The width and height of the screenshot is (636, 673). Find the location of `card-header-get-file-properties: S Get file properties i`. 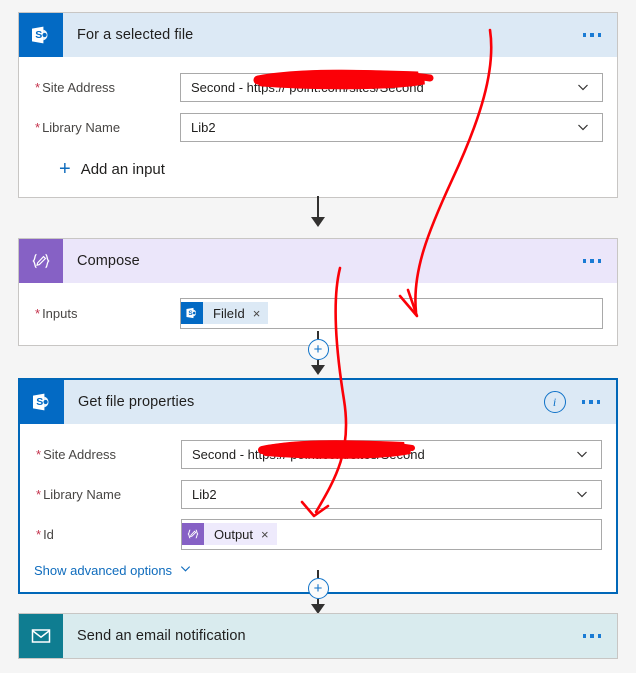

card-header-get-file-properties: S Get file properties i is located at coordinates (318, 402).